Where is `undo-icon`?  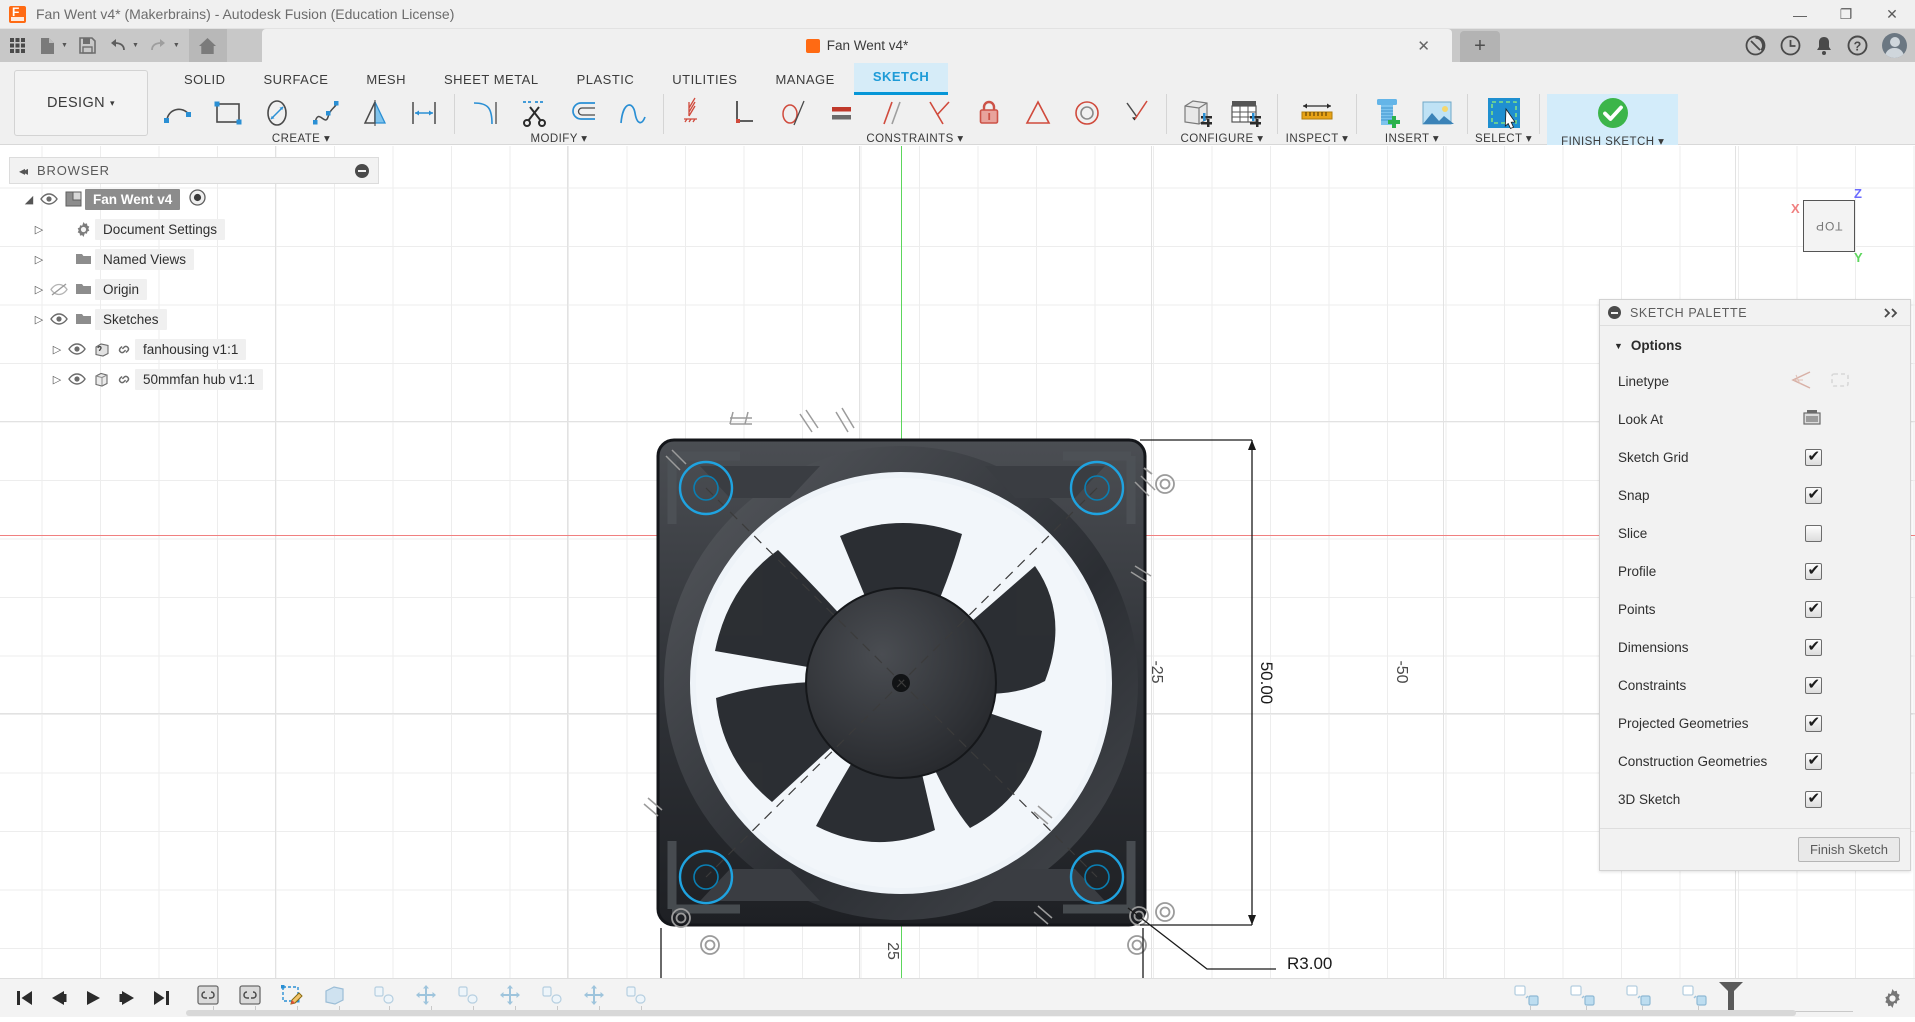 undo-icon is located at coordinates (118, 46).